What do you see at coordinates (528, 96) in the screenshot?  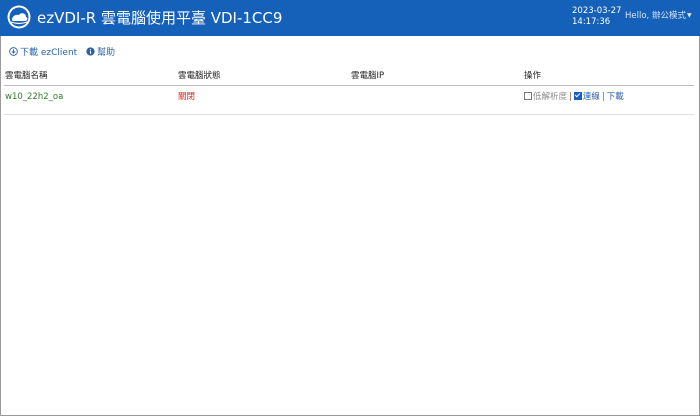 I see `low-resolution-checkbox` at bounding box center [528, 96].